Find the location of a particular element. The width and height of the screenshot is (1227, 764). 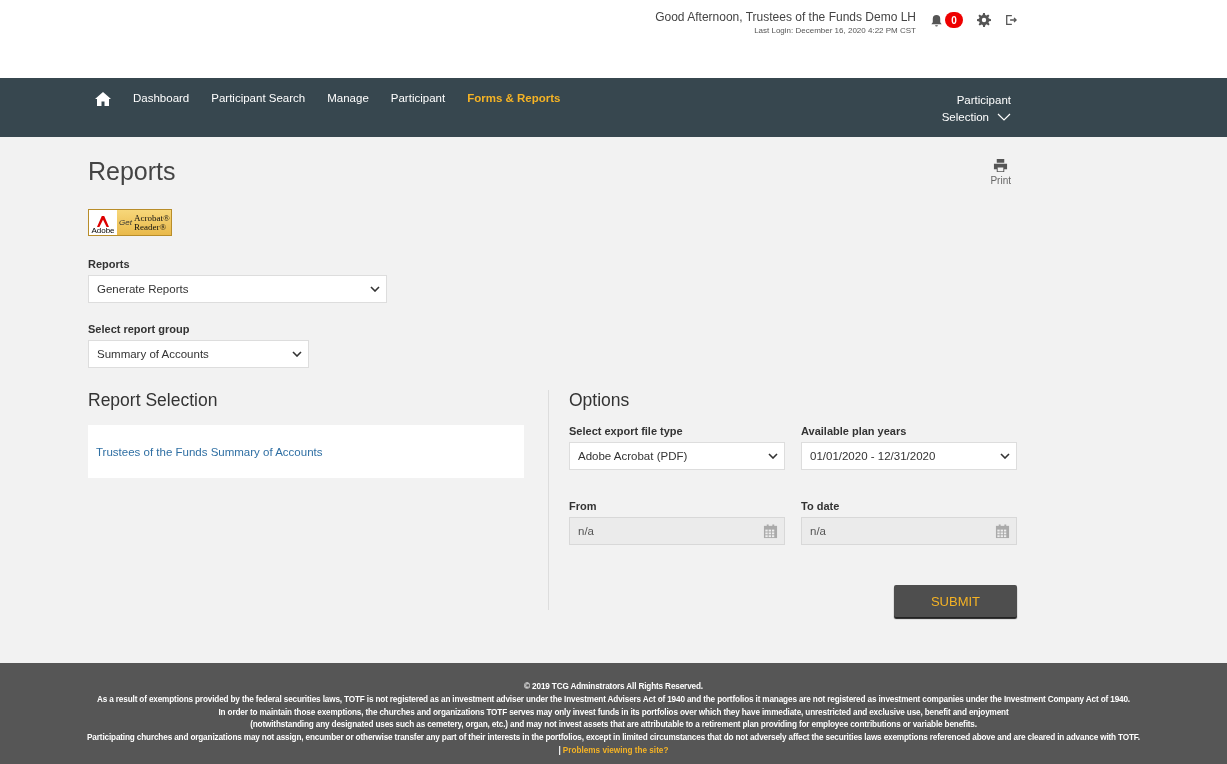

nav-link: Participant Search is located at coordinates (258, 98).